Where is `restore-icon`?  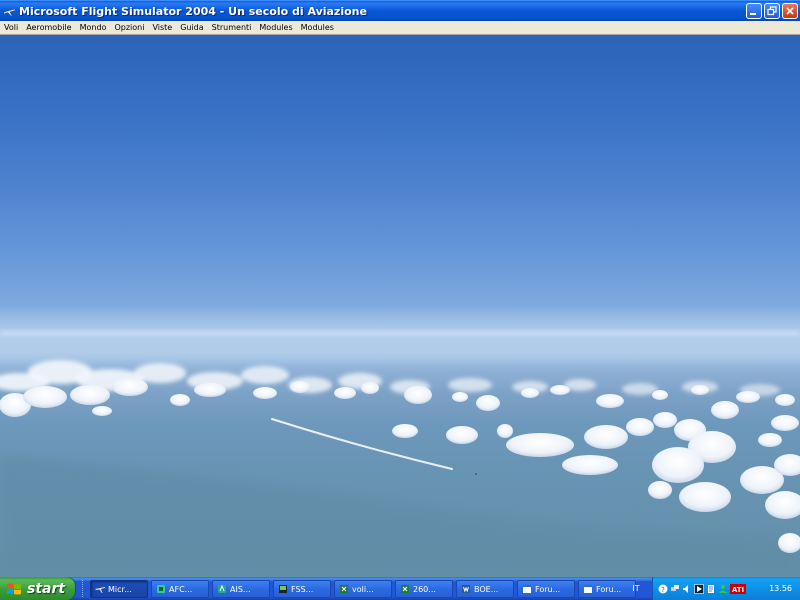 restore-icon is located at coordinates (772, 11).